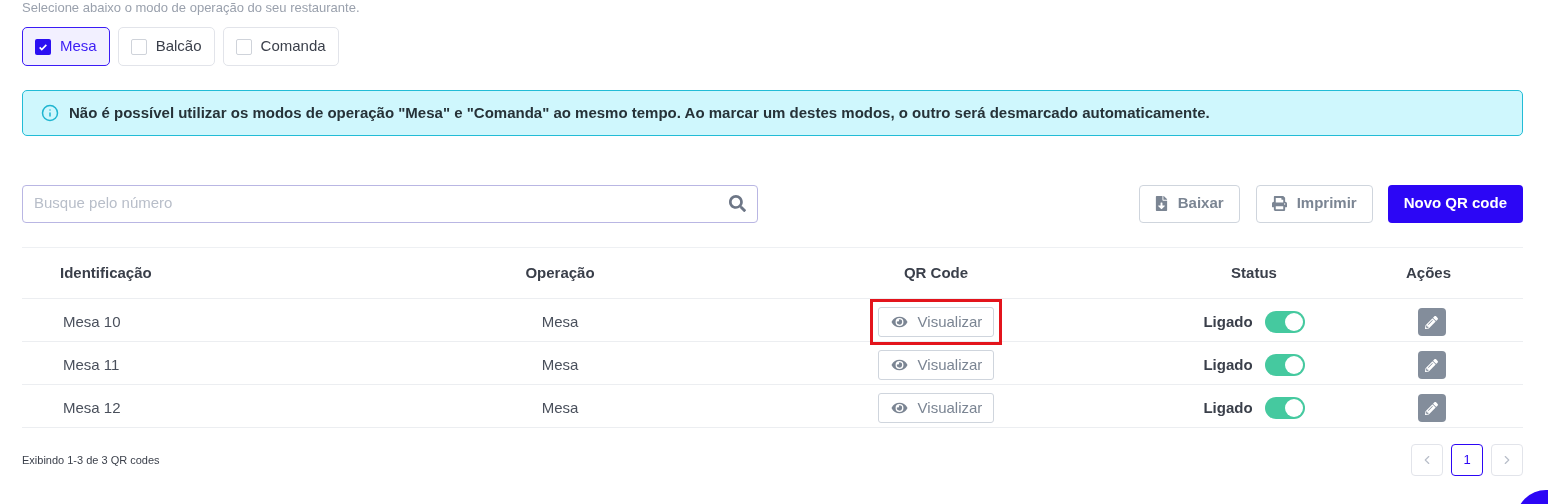 The height and width of the screenshot is (504, 1548). I want to click on mode-checkbox: Mesa, so click(66, 46).